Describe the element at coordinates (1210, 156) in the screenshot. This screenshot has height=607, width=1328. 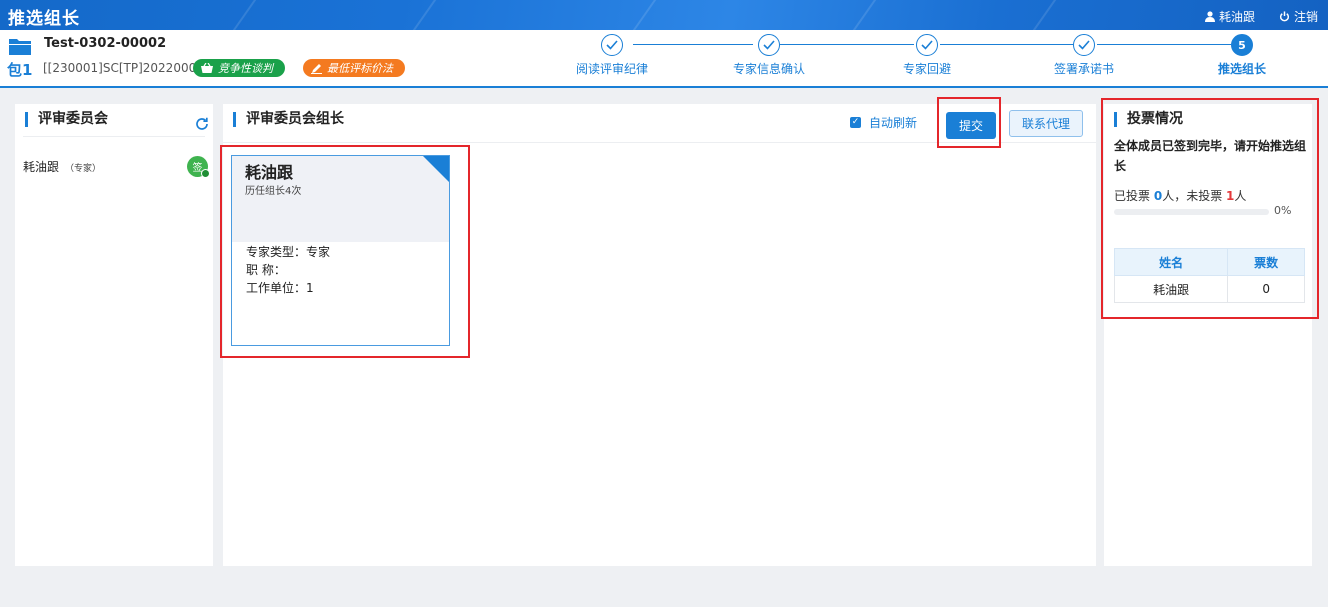
I see `vote-message: 全体成员已签到完毕，请开始推选组长` at that location.